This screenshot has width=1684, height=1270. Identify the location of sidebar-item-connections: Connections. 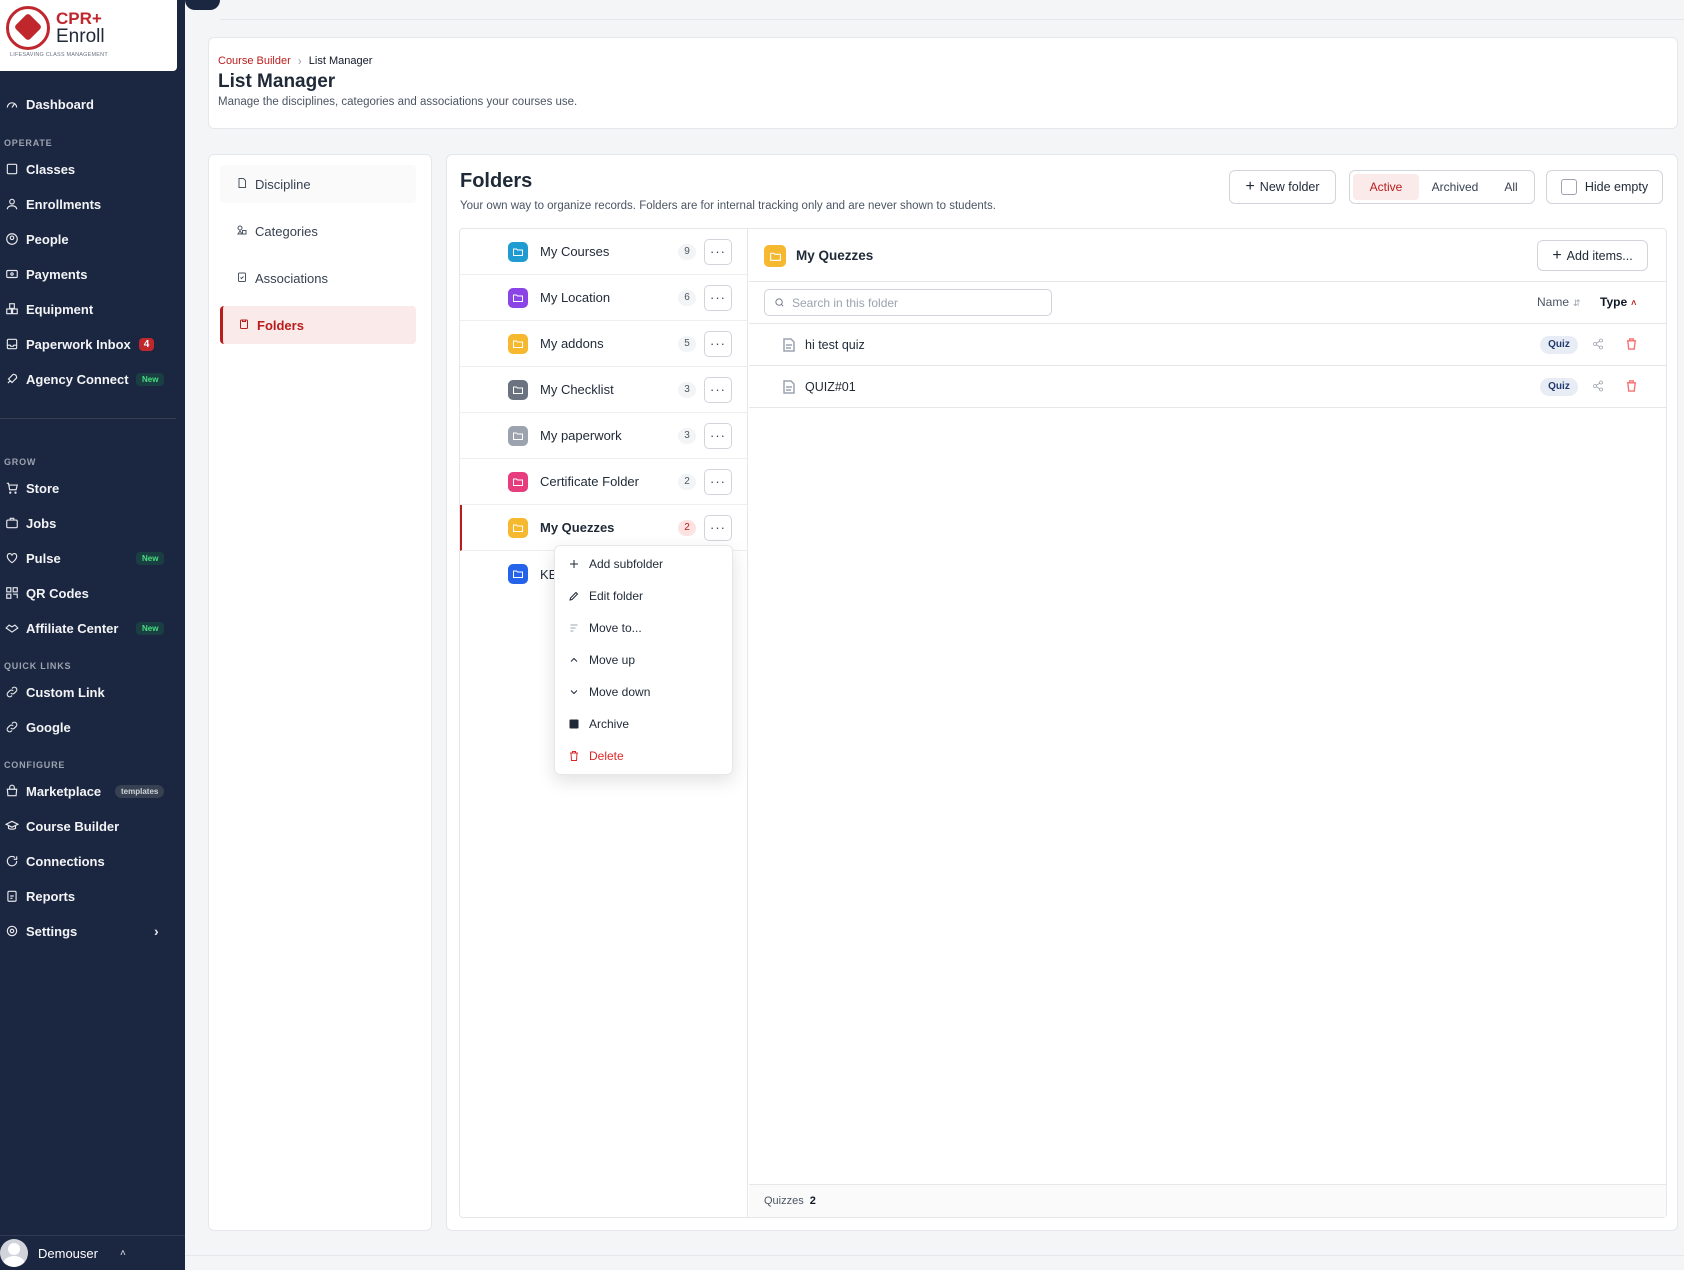
(88, 861).